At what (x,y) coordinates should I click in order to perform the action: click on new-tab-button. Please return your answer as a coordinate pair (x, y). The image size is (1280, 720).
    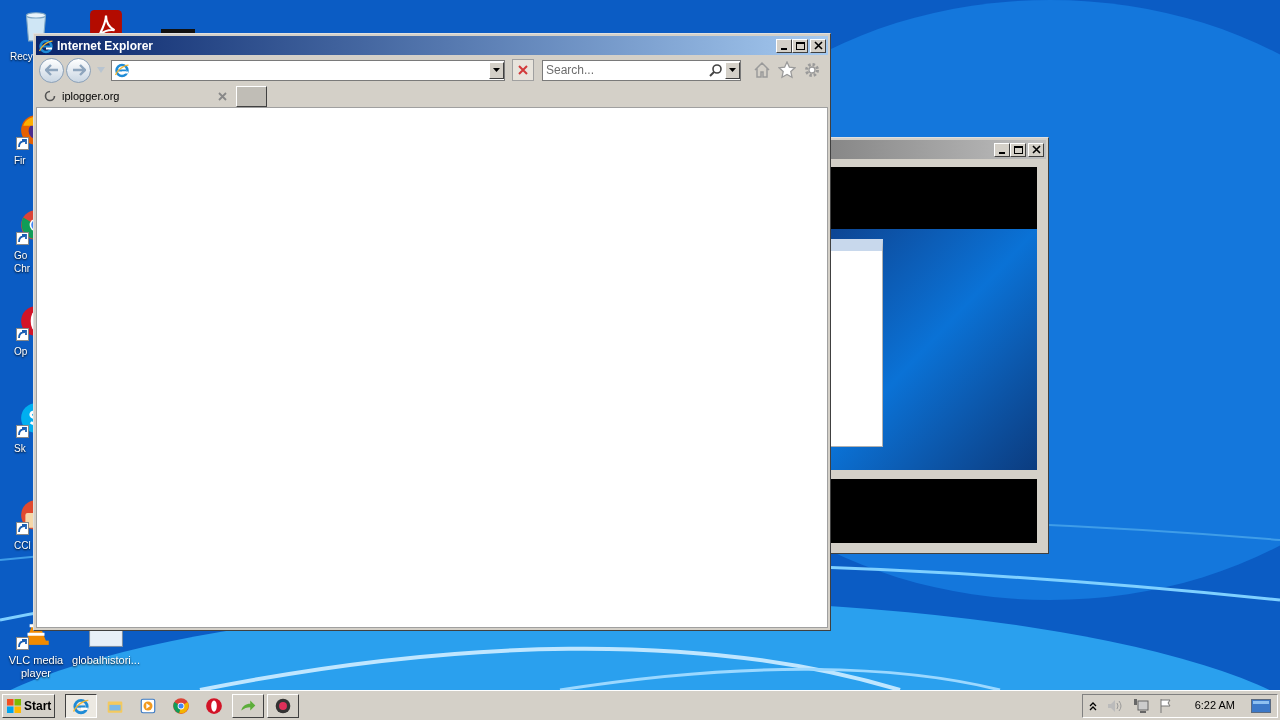
    Looking at the image, I should click on (251, 96).